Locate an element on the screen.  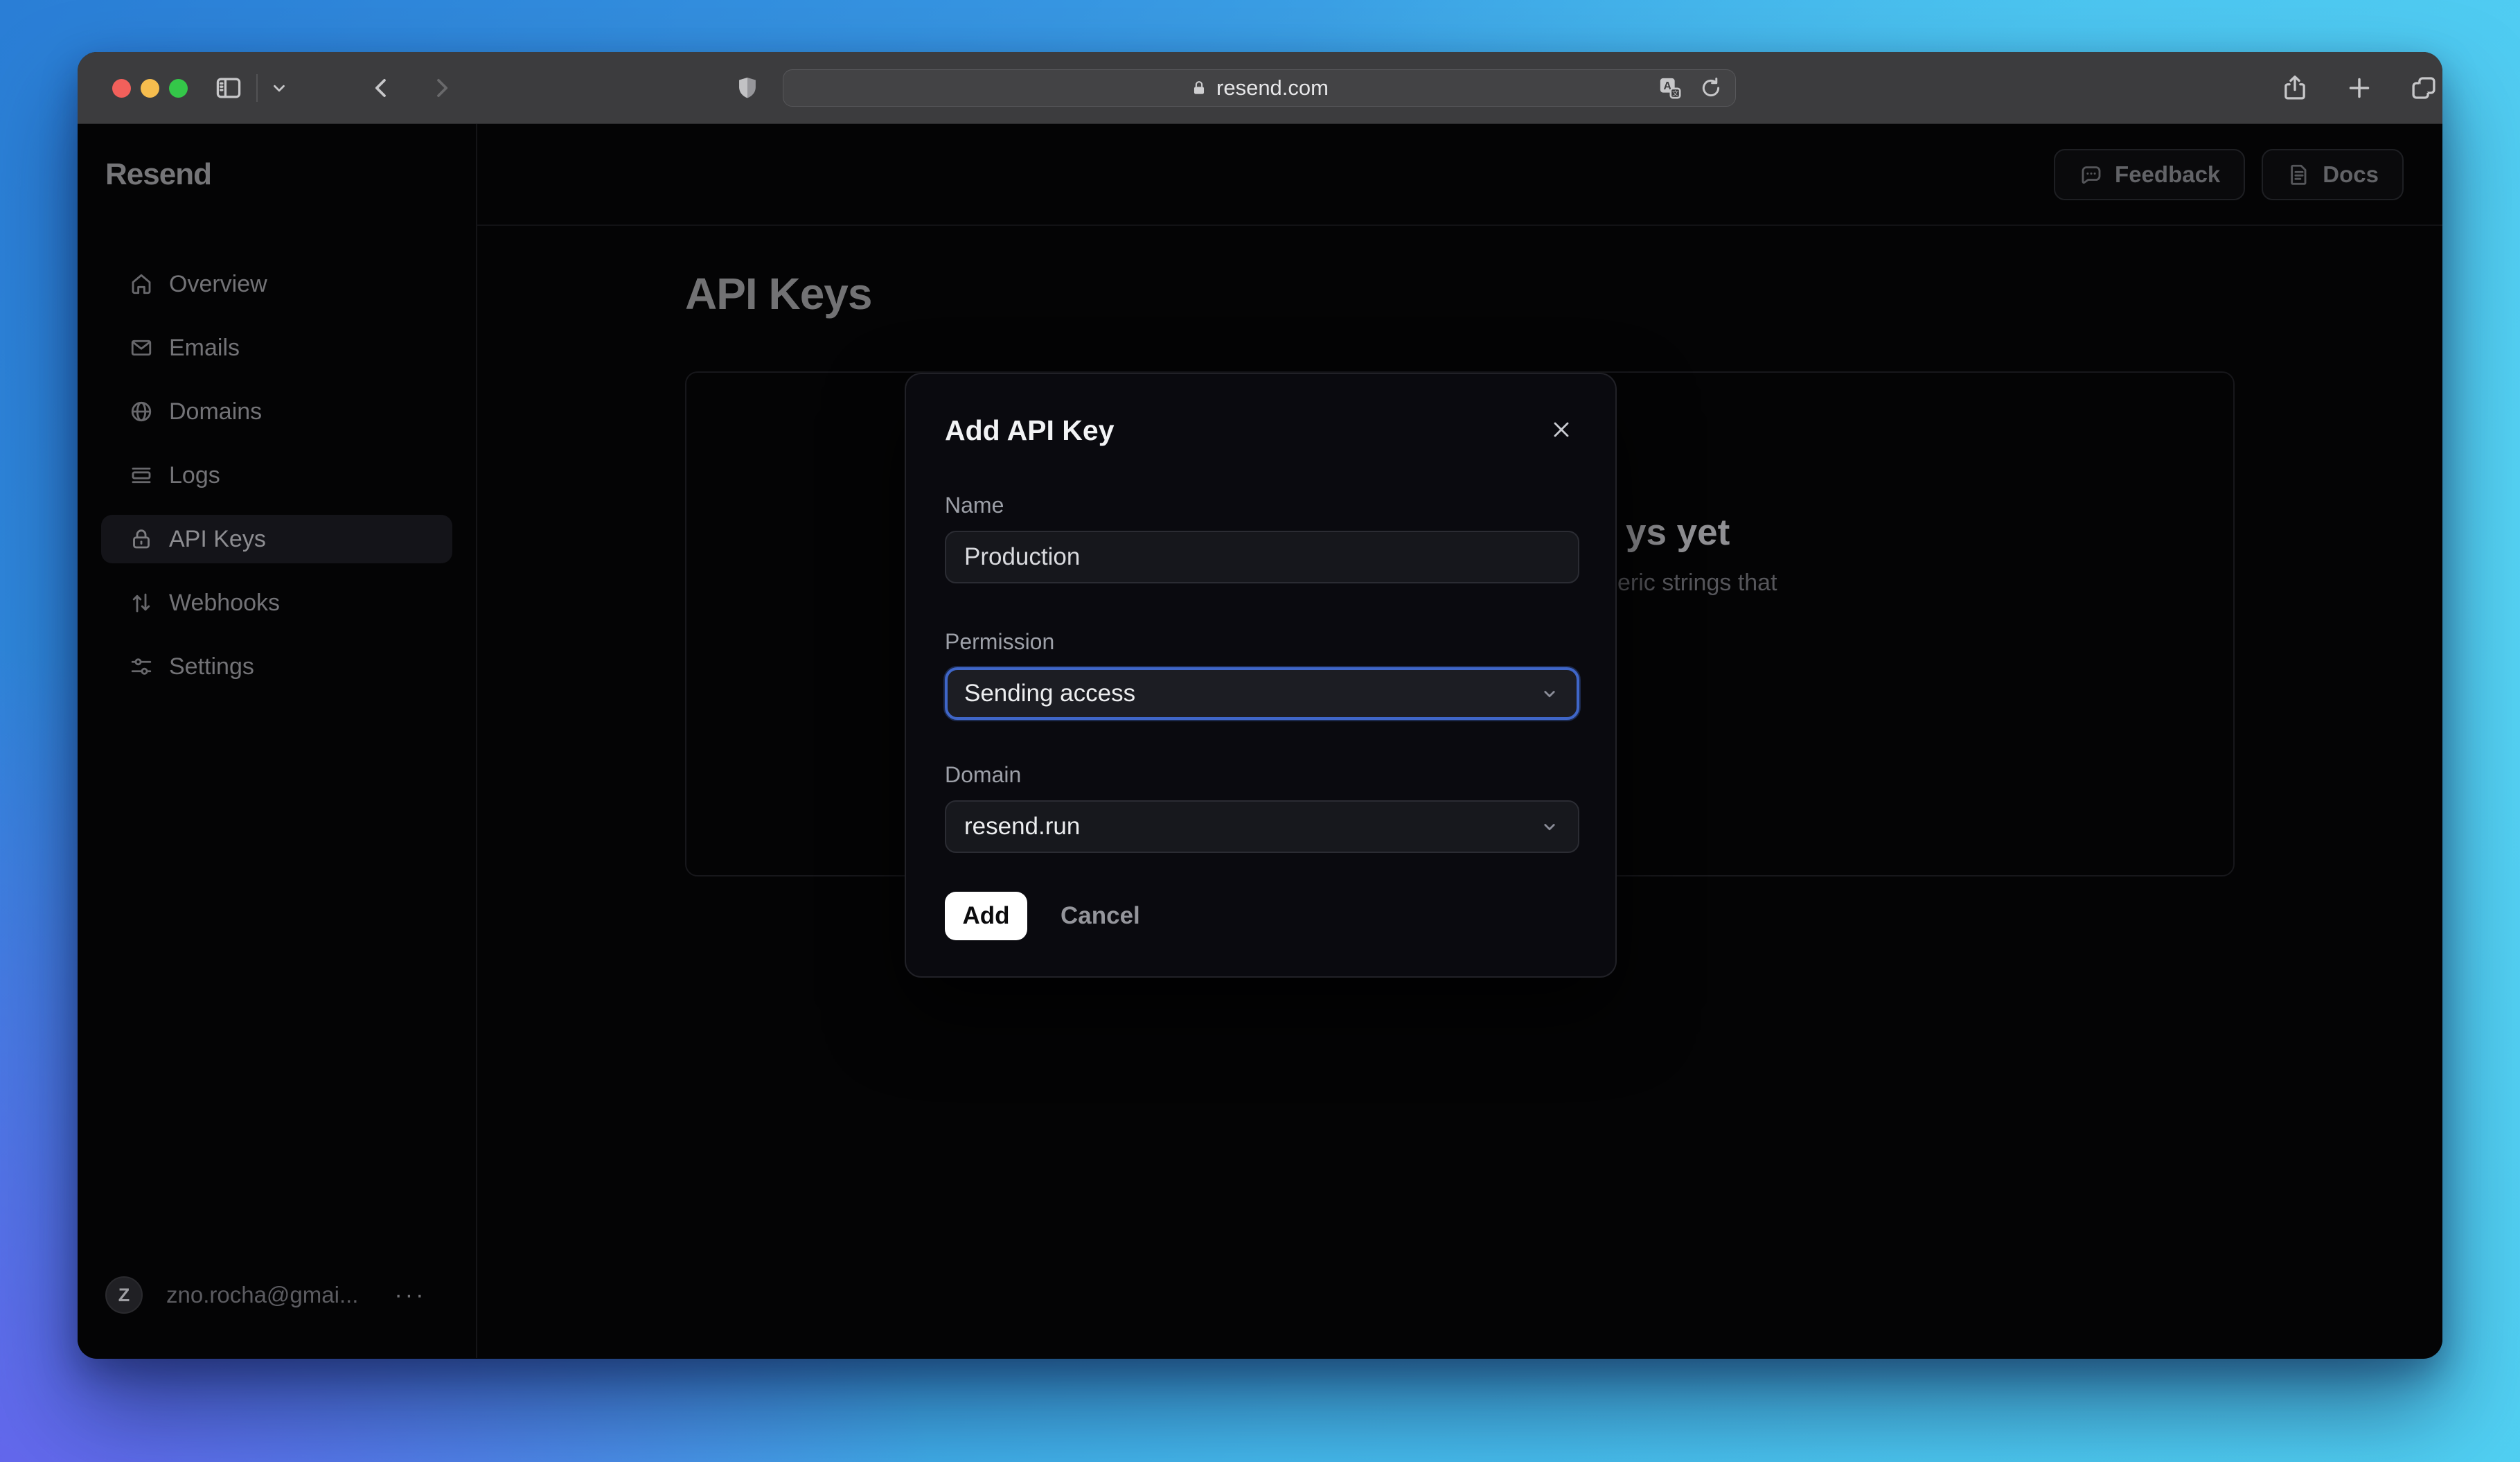
reload-icon is located at coordinates (1711, 88).